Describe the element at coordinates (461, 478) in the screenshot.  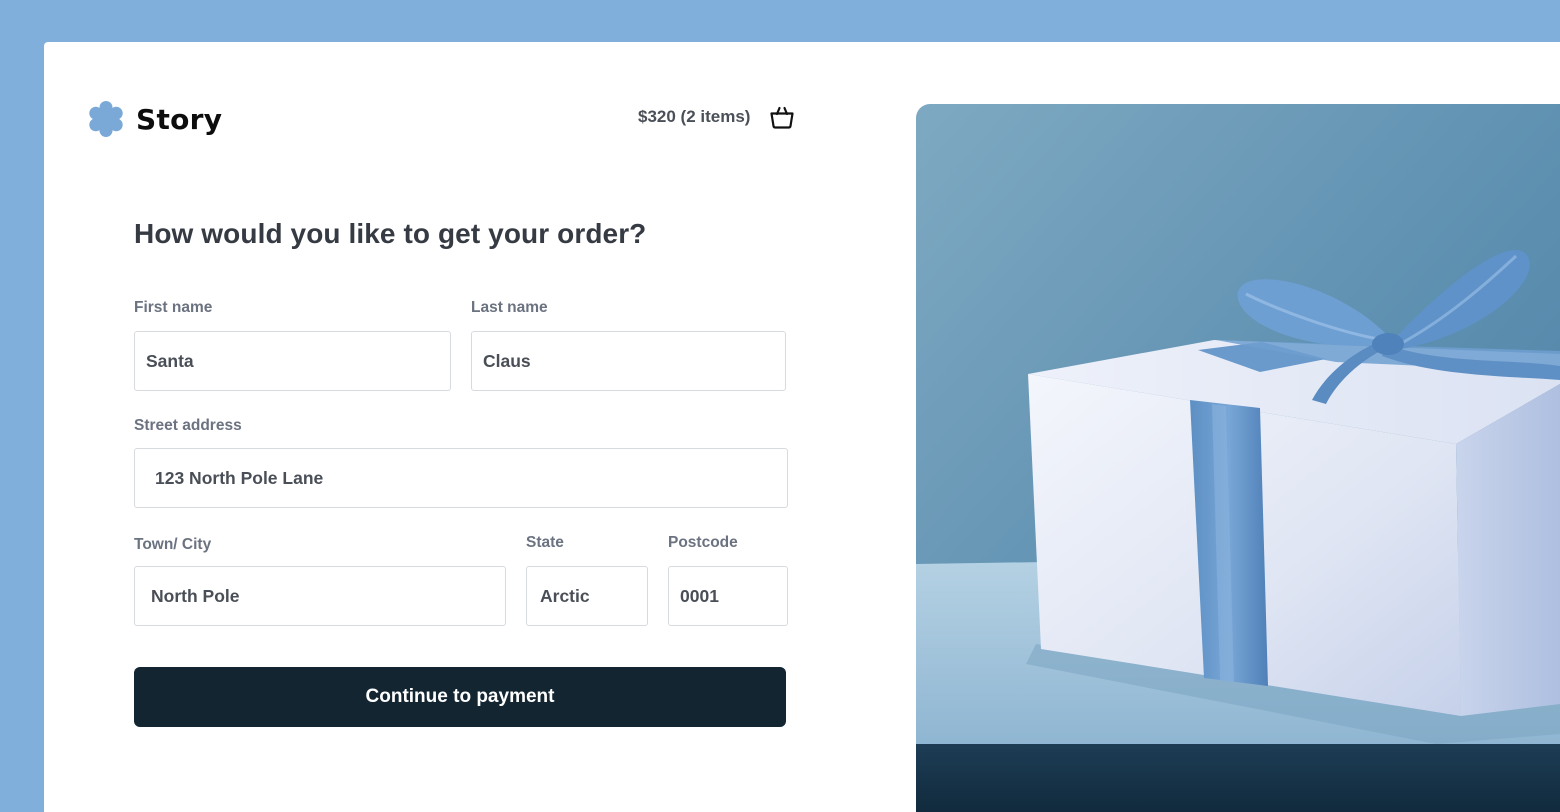
I see `street-address-field` at that location.